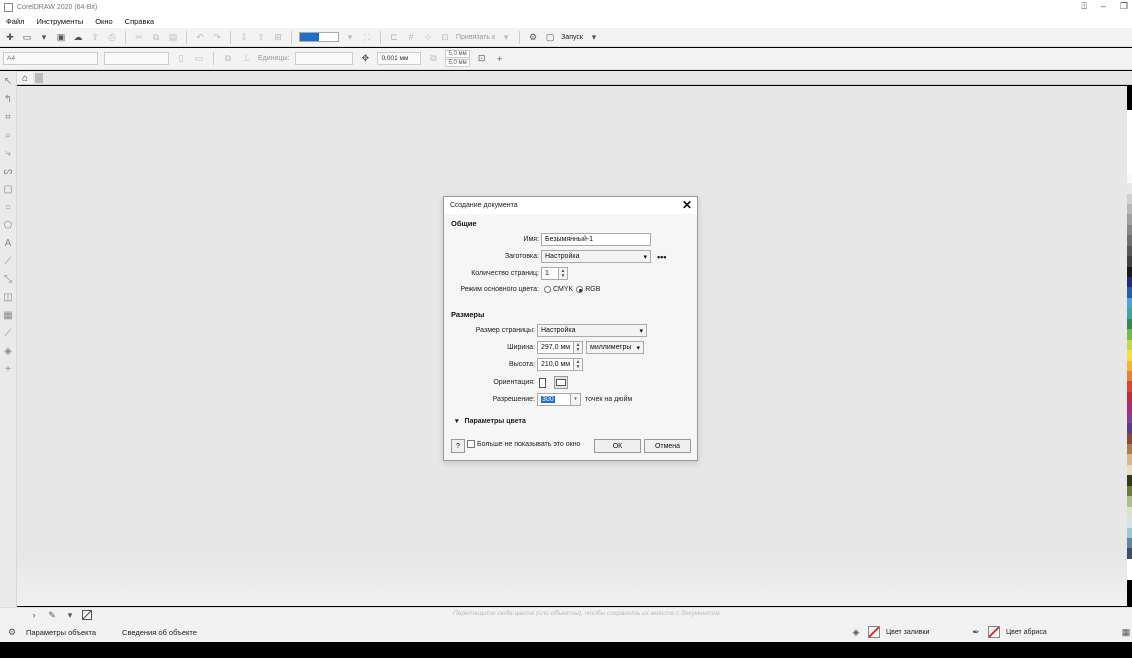 This screenshot has height=658, width=1132. What do you see at coordinates (667, 446) in the screenshot?
I see `cancel-button: Отмена` at bounding box center [667, 446].